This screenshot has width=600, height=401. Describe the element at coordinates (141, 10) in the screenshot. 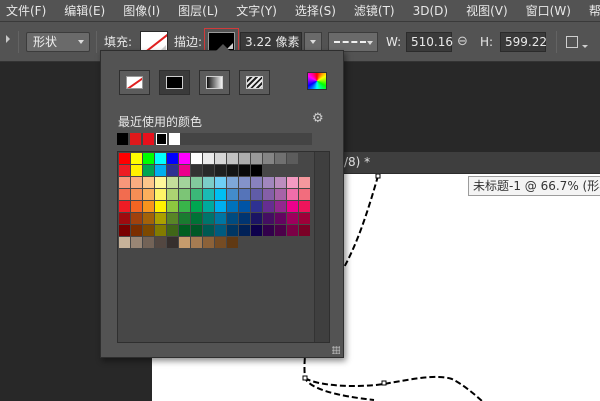

I see `menu-image: 图像(I)` at that location.